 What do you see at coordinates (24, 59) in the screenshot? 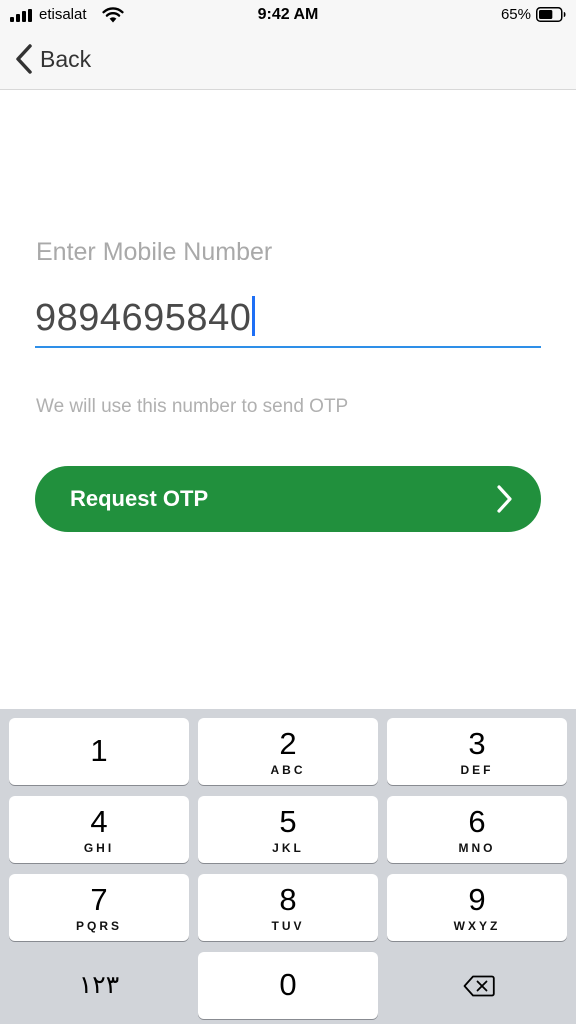
I see `chevron-left-icon` at bounding box center [24, 59].